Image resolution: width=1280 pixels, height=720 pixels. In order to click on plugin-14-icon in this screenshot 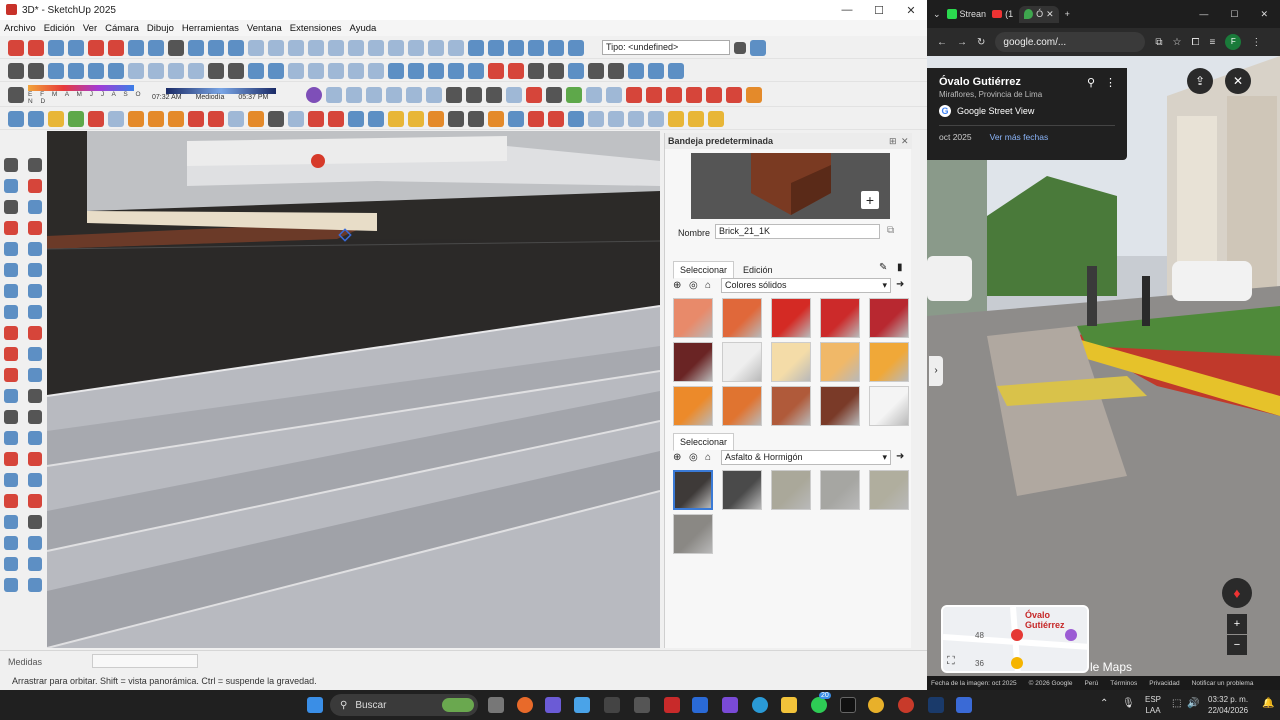, I will do `click(276, 118)`.